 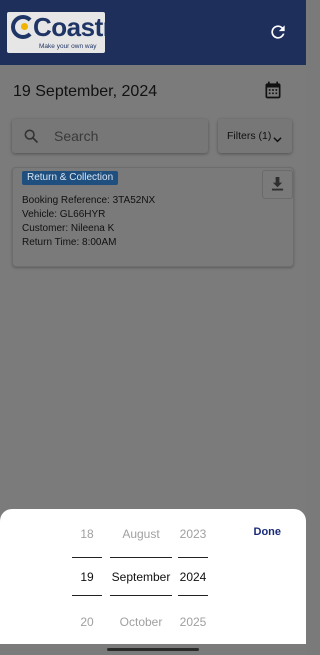 I want to click on booking-reference: Booking Reference: 3TA52NX, so click(x=89, y=200).